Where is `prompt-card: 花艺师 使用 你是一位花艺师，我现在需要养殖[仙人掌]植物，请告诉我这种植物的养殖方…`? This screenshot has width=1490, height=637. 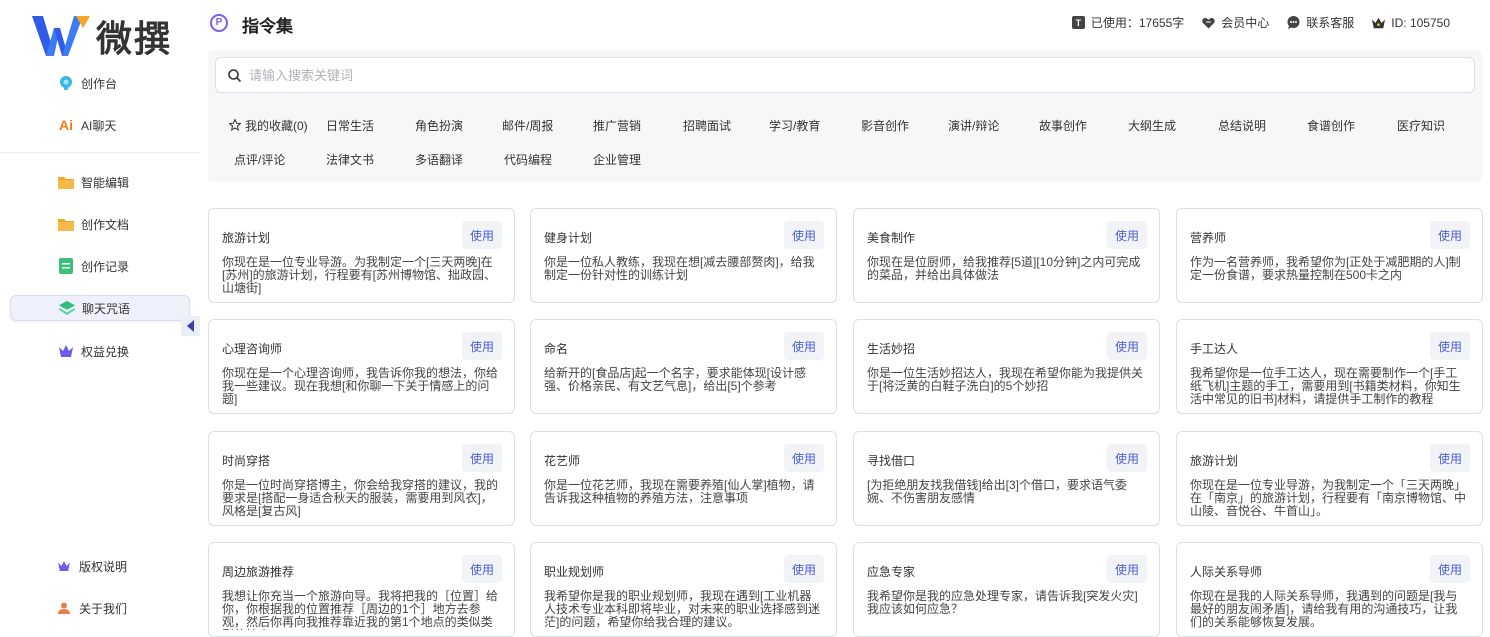 prompt-card: 花艺师 使用 你是一位花艺师，我现在需要养殖[仙人掌]植物，请告诉我这种植物的养殖方… is located at coordinates (683, 478).